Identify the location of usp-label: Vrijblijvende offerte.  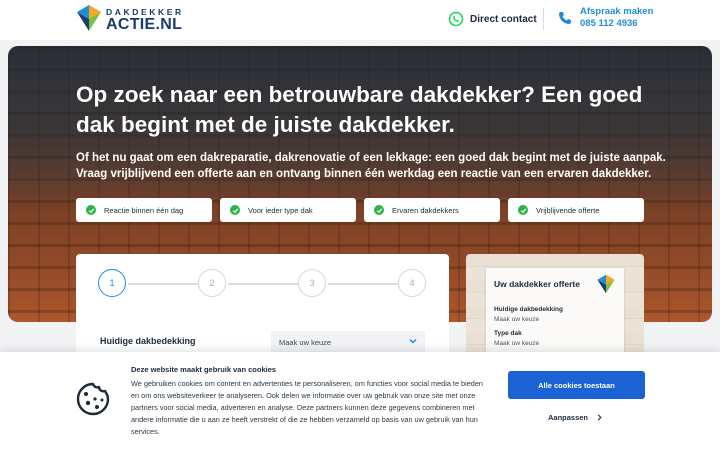
(568, 210).